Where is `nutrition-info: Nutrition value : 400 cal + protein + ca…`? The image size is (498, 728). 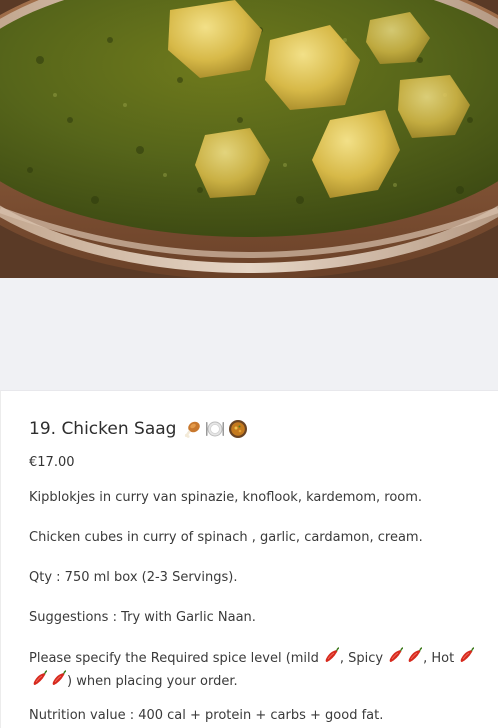 nutrition-info: Nutrition value : 400 cal + protein + ca… is located at coordinates (206, 715).